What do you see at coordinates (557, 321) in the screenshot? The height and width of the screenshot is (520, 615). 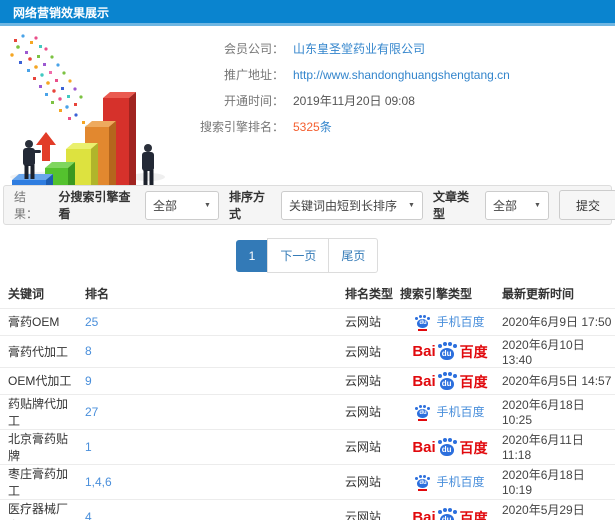 I see `updated-cell: 2020年6月9日 17:50` at bounding box center [557, 321].